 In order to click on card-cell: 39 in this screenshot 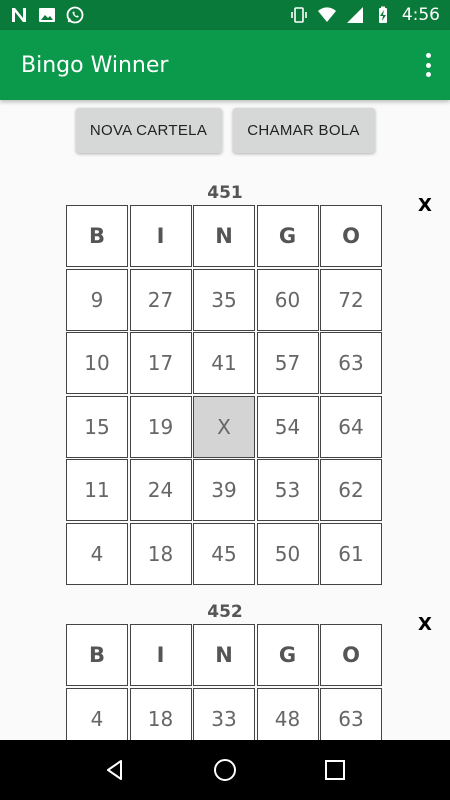, I will do `click(224, 490)`.